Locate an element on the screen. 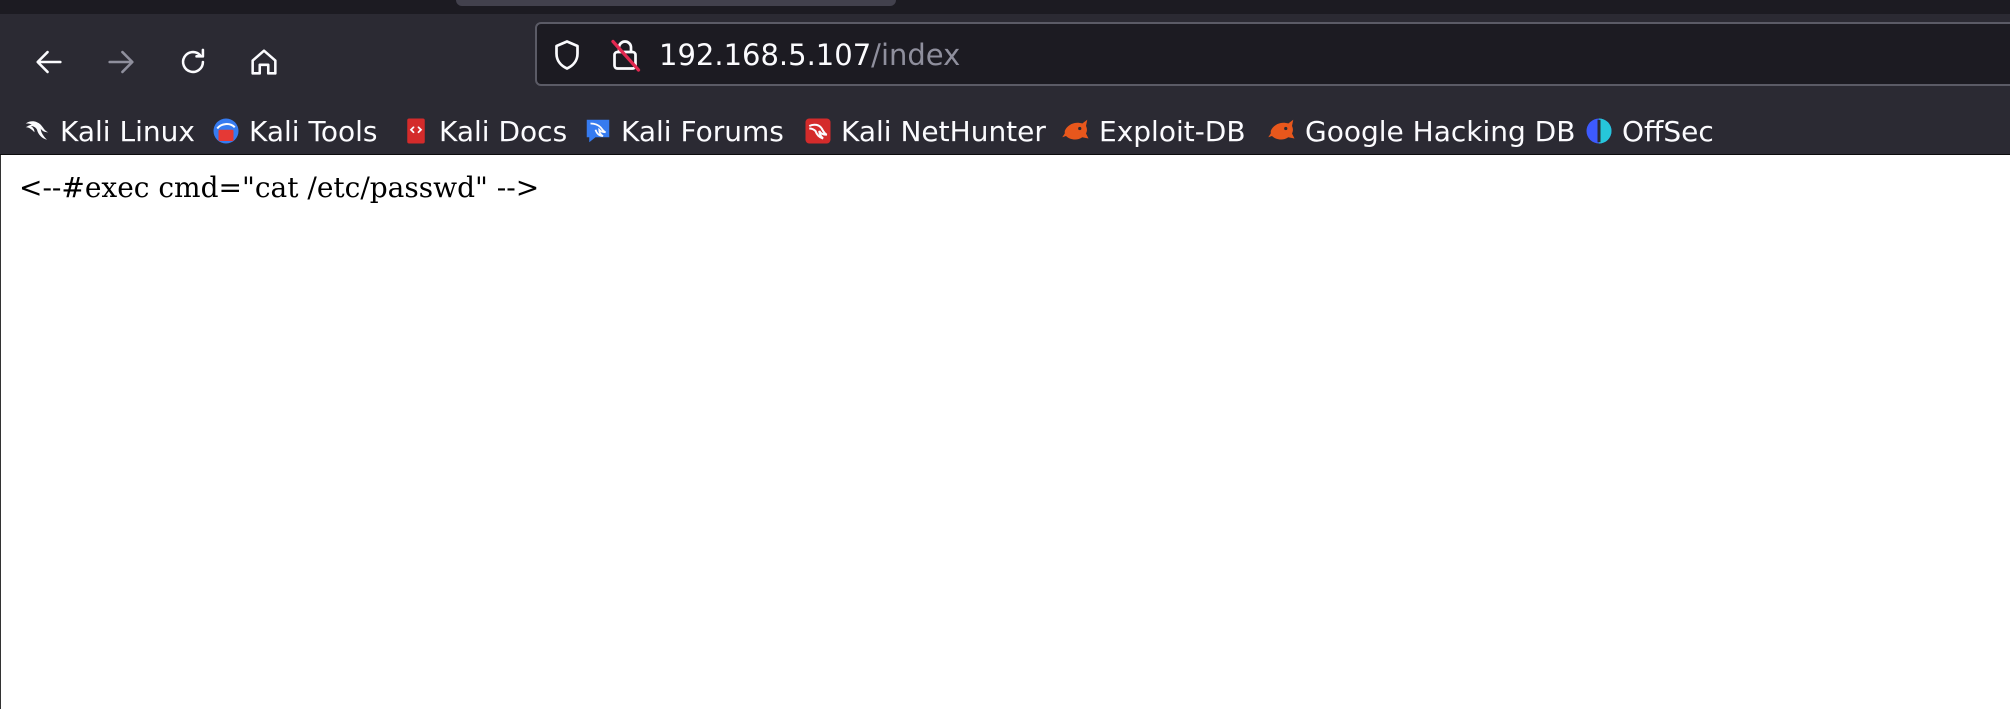 This screenshot has height=709, width=2010. bookmark-kali-nethunter: Kali NetHunter is located at coordinates (924, 131).